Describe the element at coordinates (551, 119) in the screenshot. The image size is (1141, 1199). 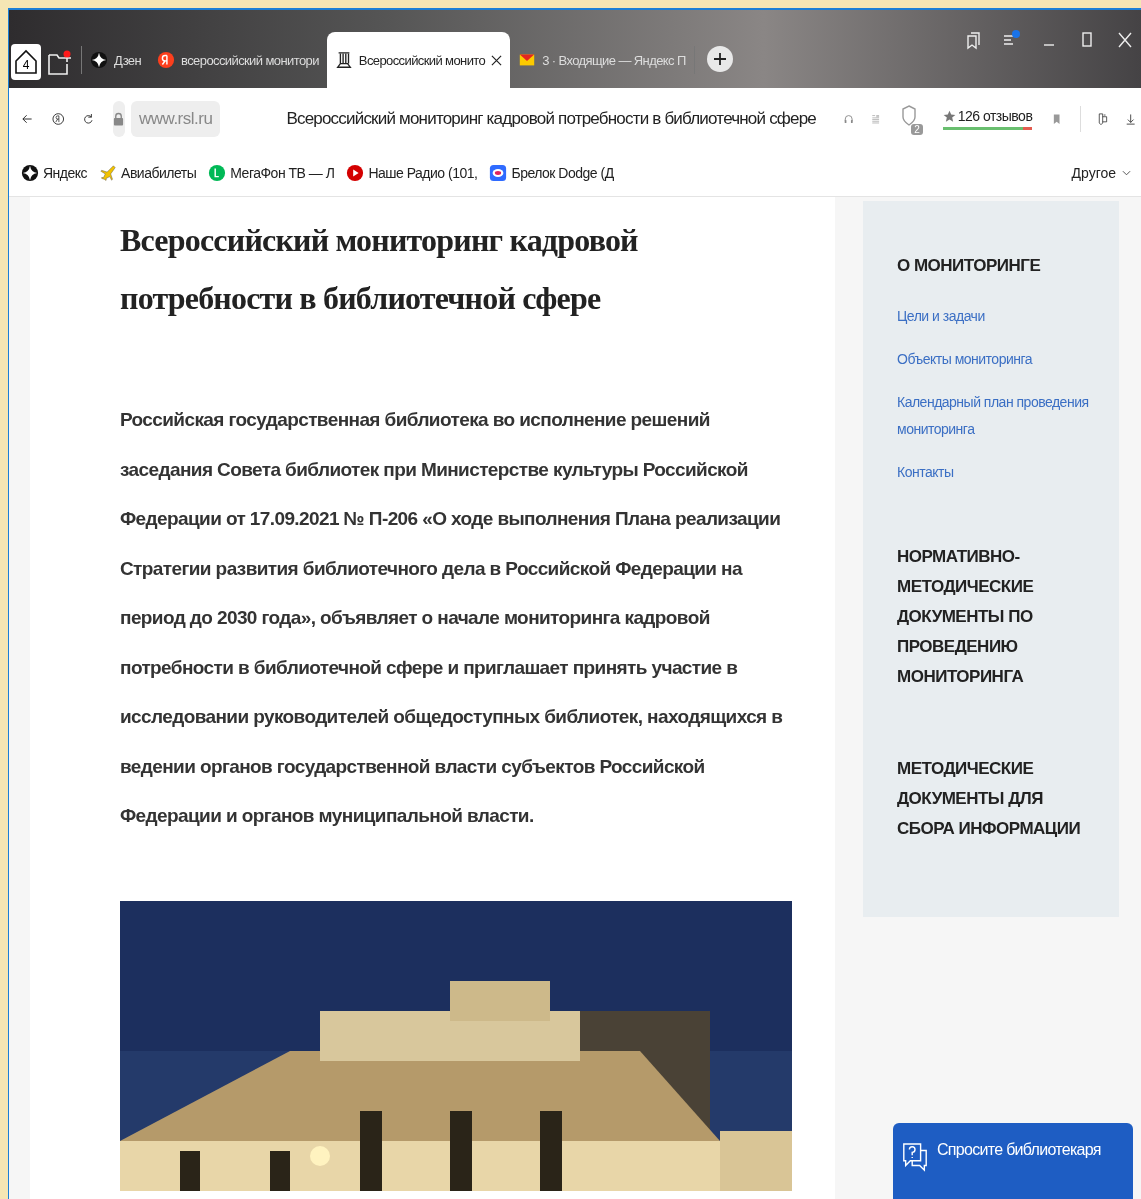
I see `page-title: Всероссийский мониторинг кадровой потребности в библиотечной сфере` at that location.